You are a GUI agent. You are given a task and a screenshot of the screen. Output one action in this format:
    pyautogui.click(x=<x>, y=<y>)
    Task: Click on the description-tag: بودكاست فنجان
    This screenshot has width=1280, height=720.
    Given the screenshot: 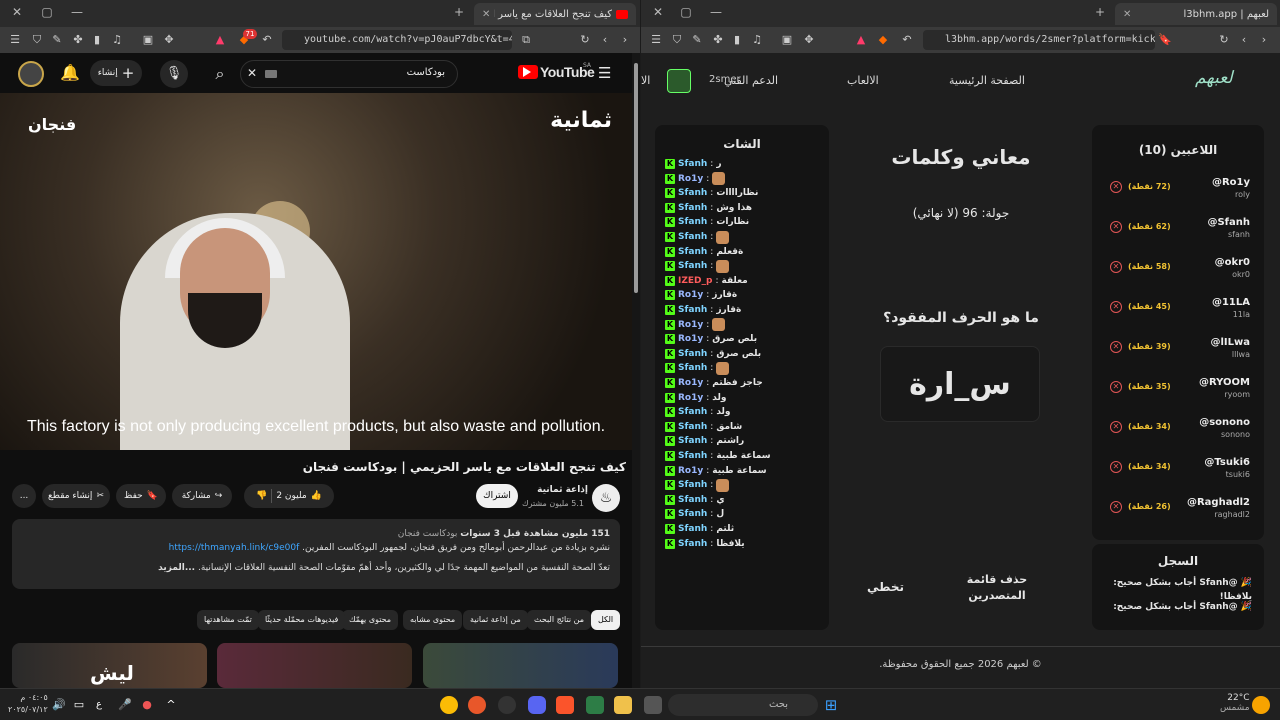 What is the action you would take?
    pyautogui.click(x=428, y=534)
    